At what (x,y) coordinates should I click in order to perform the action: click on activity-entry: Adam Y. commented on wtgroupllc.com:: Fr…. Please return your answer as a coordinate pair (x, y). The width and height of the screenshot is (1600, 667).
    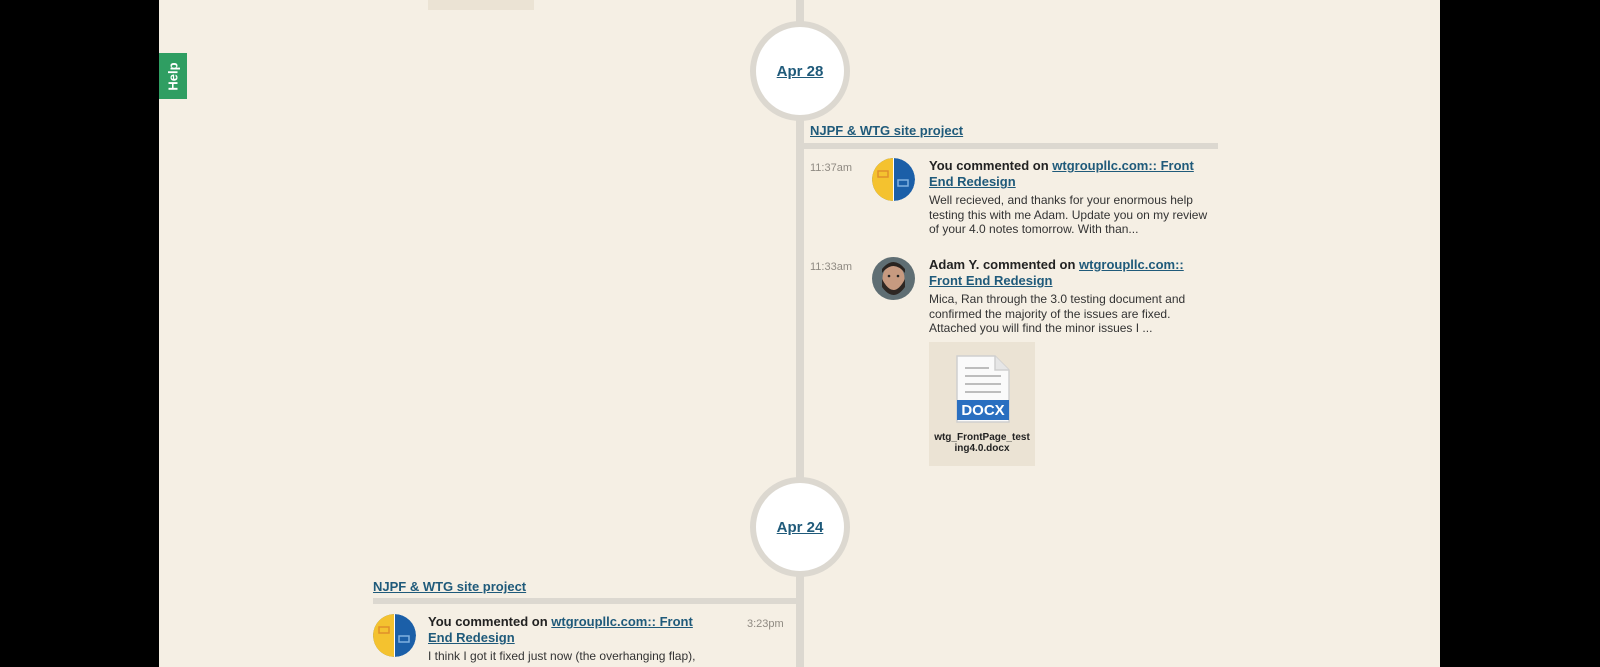
    Looking at the image, I should click on (1071, 296).